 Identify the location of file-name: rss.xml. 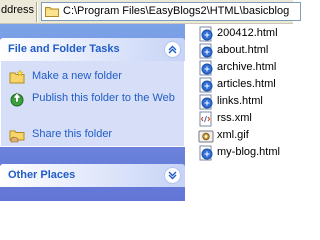
(234, 118).